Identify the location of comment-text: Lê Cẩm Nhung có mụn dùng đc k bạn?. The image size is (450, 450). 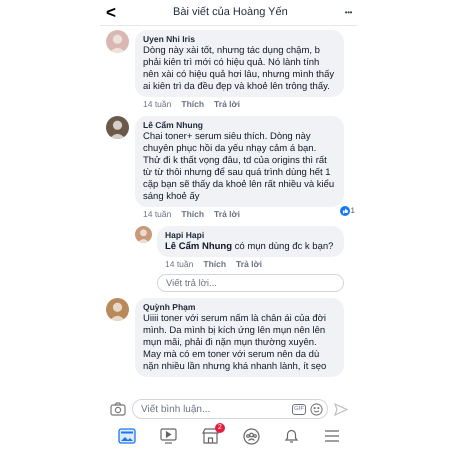
(249, 247).